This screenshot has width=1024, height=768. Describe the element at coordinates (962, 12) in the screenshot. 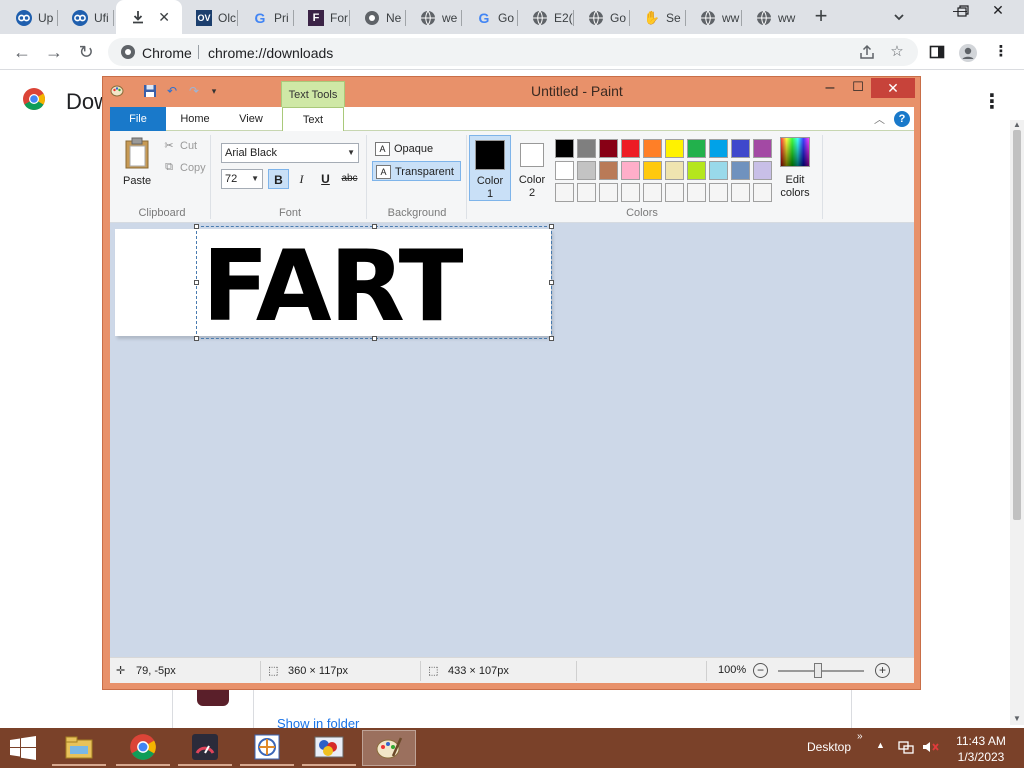

I see `restore-icon` at that location.